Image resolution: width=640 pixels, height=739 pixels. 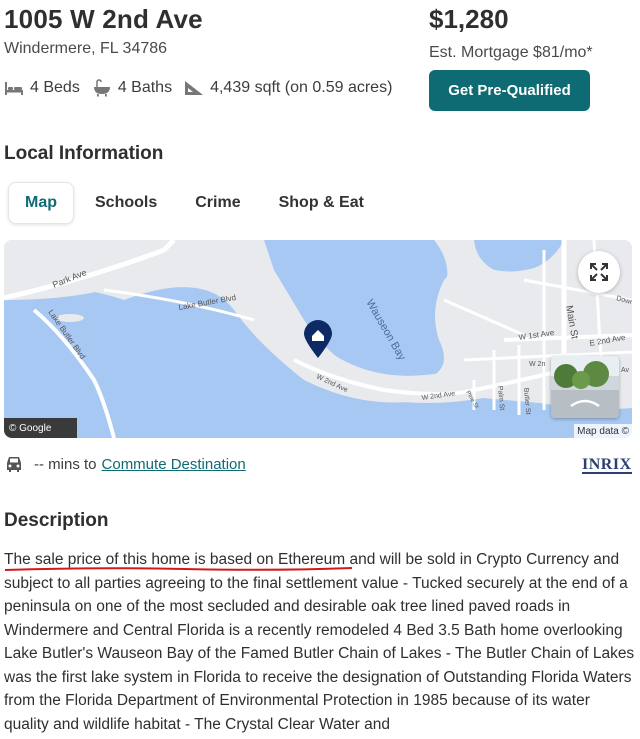 I want to click on expand-map-button, so click(x=599, y=272).